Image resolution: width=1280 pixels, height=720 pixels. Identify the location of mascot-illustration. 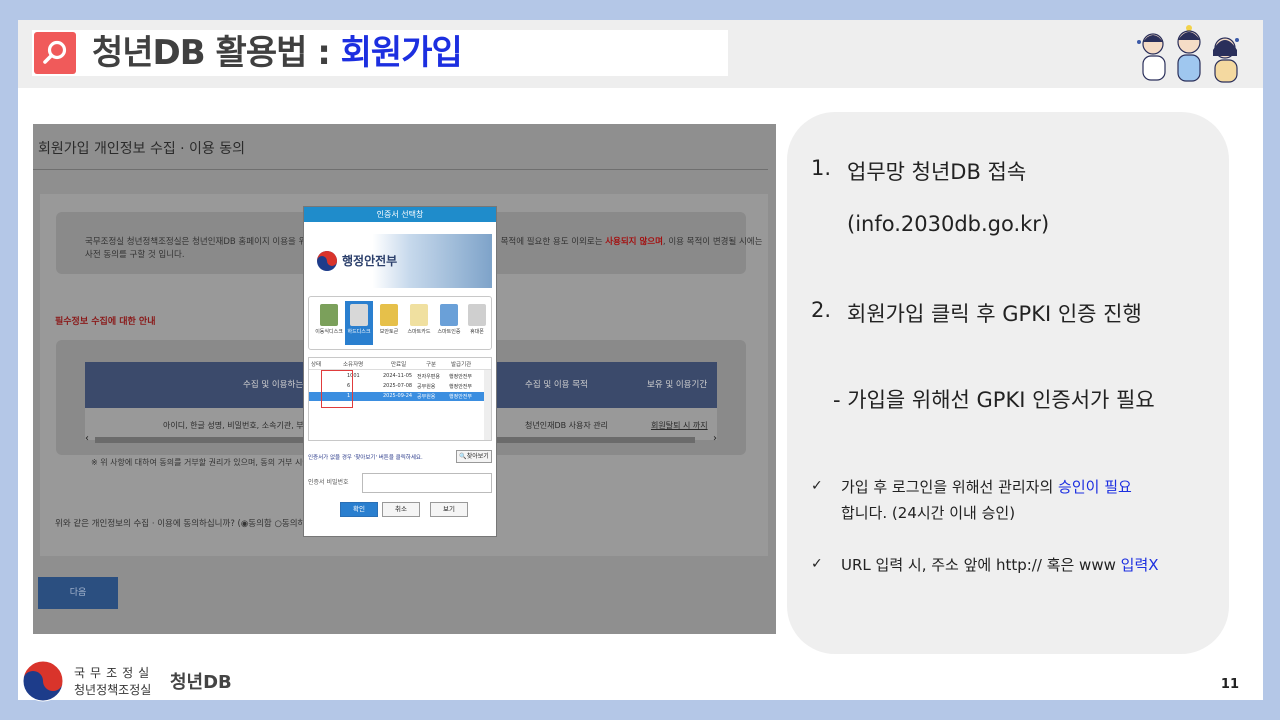
(1188, 54).